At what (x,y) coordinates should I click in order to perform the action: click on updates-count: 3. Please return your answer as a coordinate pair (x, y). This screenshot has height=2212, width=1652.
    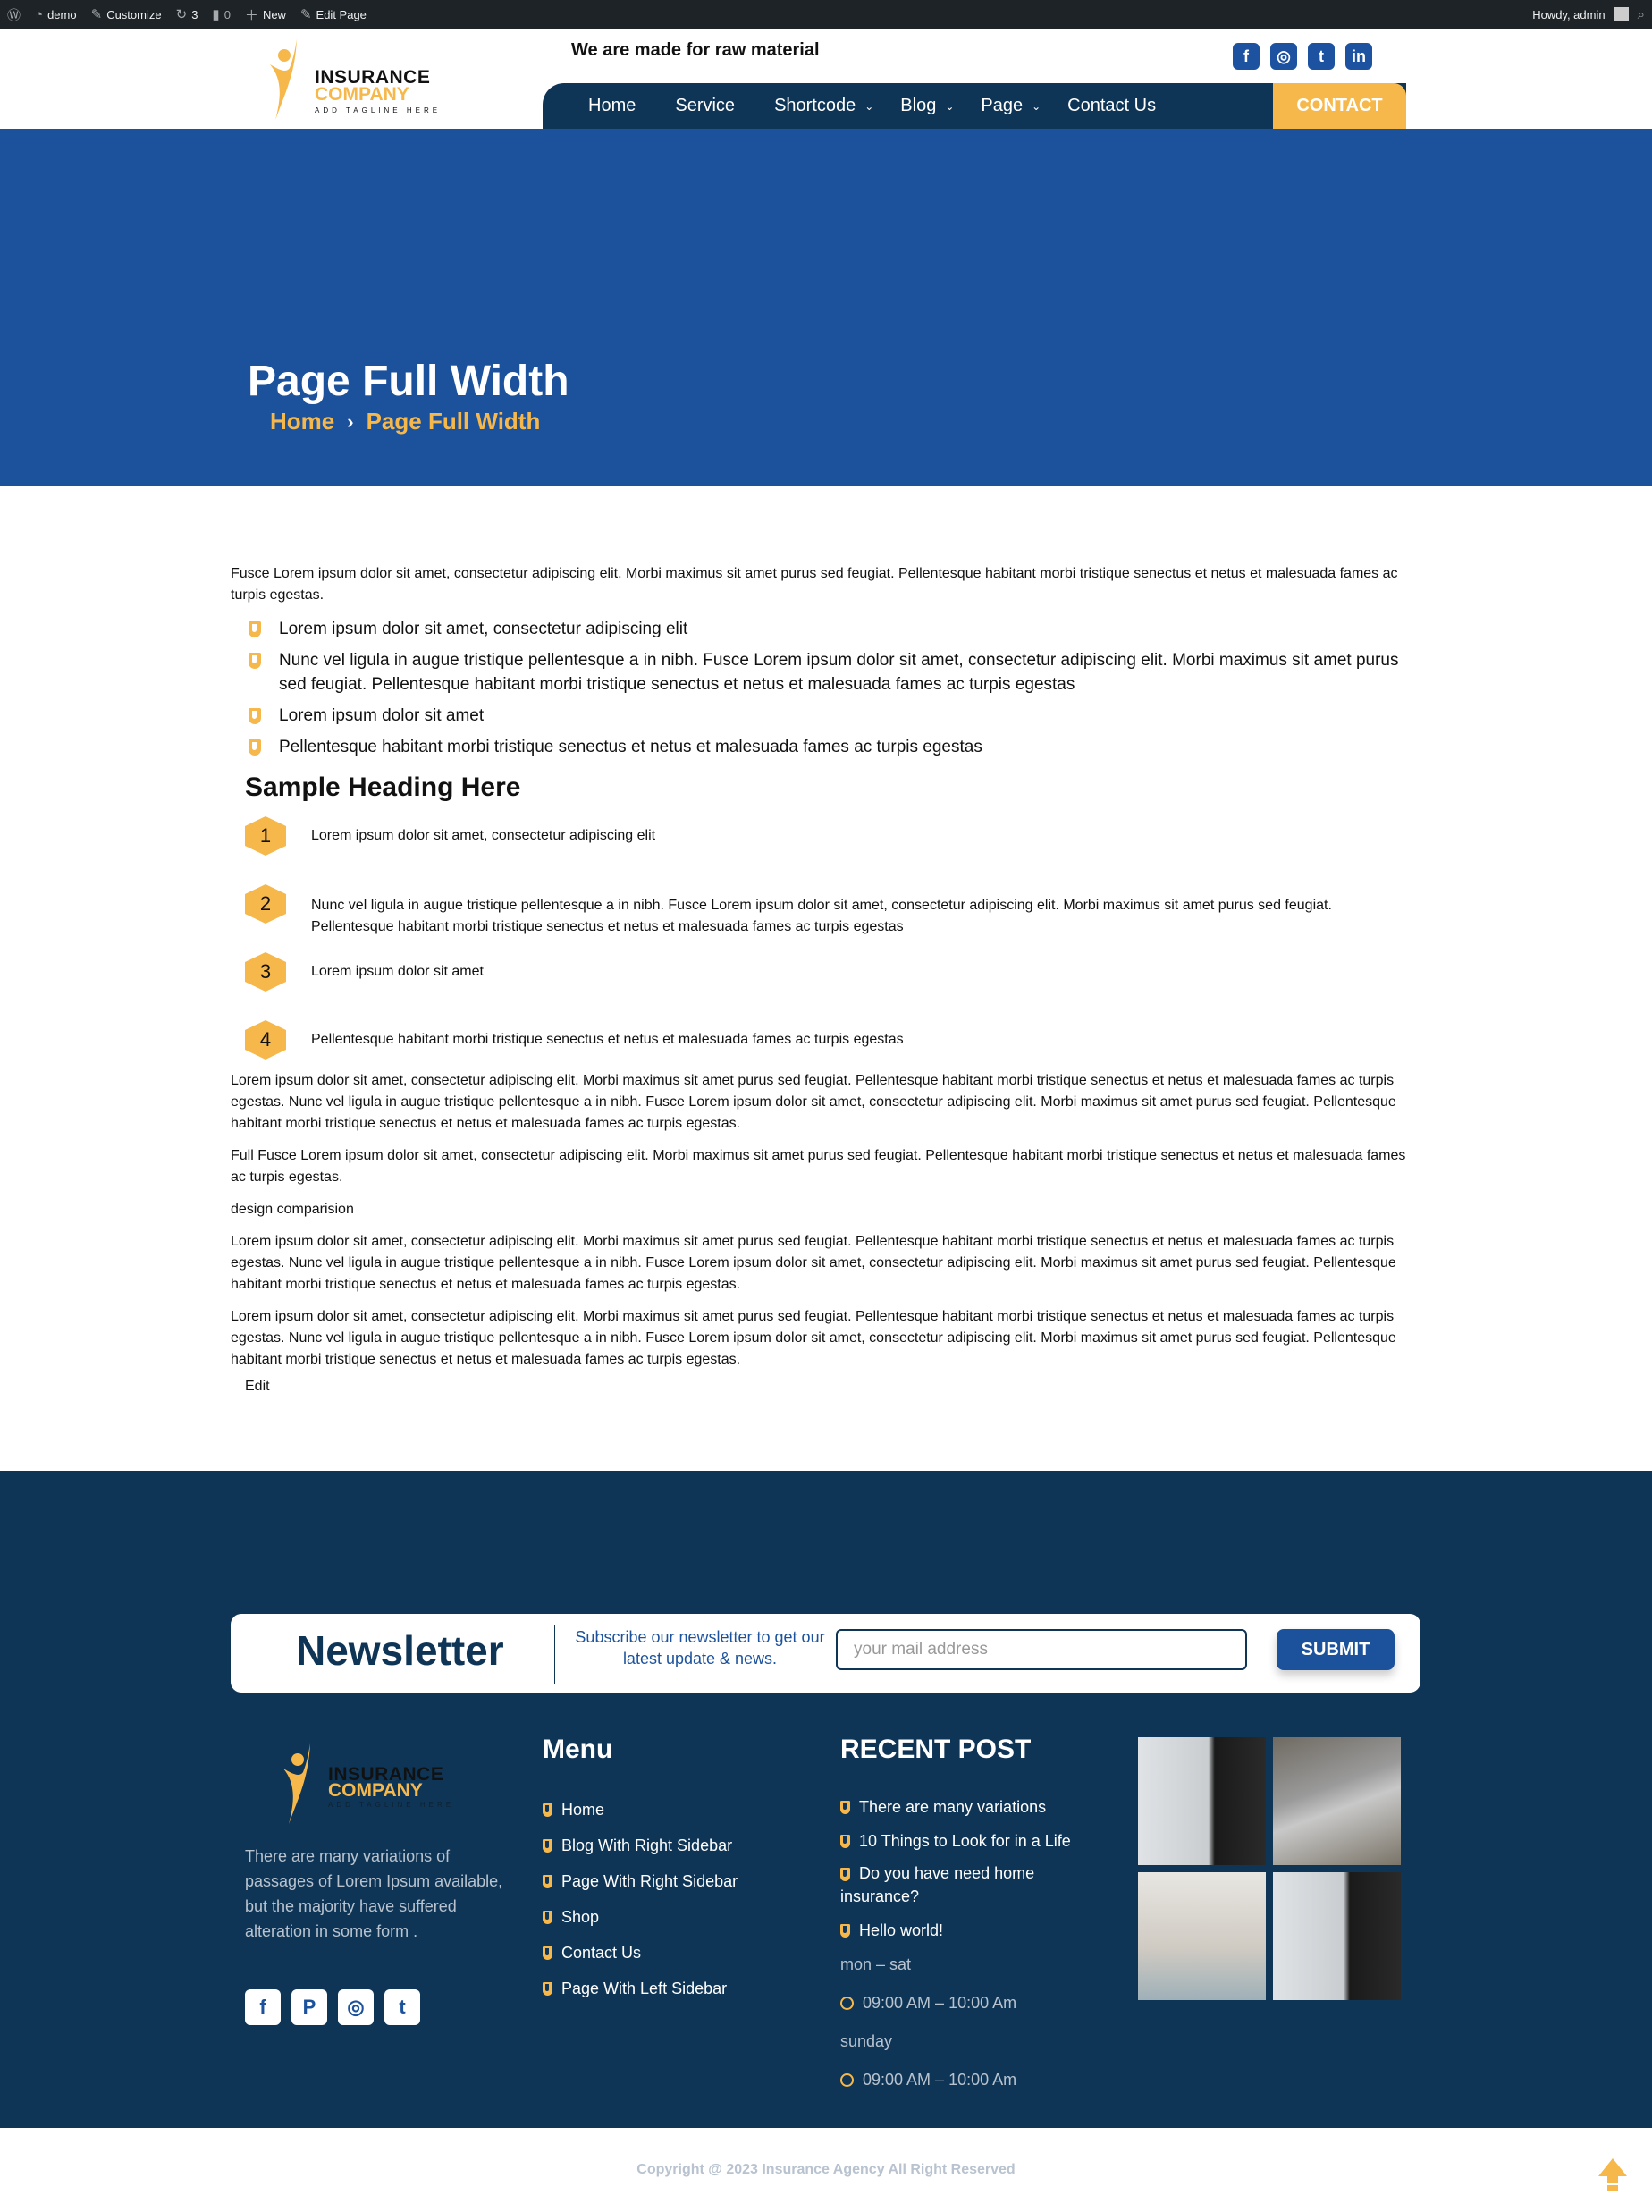
    Looking at the image, I should click on (194, 14).